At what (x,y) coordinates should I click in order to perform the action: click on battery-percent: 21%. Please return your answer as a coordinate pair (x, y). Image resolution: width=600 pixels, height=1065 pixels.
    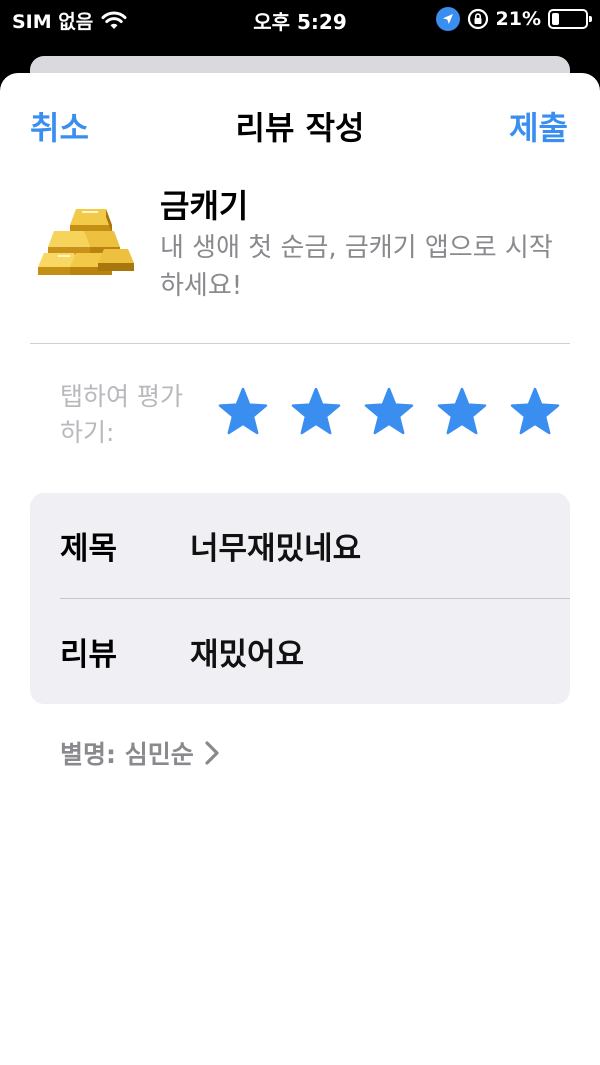
    Looking at the image, I should click on (518, 19).